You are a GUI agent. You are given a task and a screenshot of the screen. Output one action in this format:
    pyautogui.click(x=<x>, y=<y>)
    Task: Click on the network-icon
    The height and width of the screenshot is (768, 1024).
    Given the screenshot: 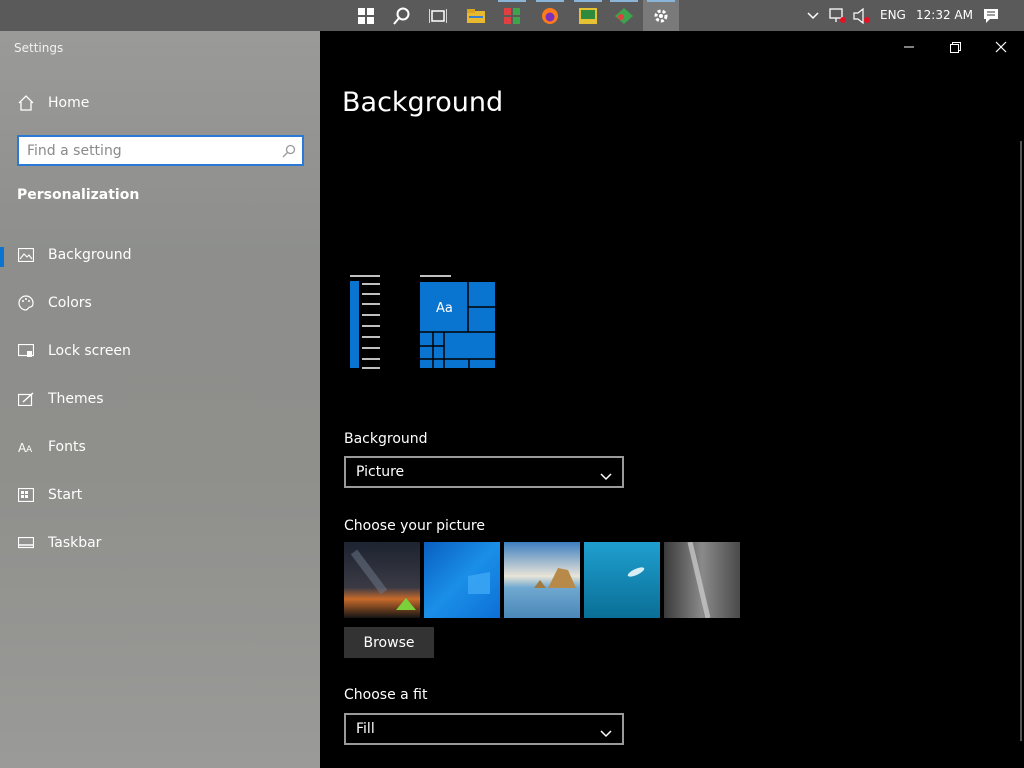 What is the action you would take?
    pyautogui.click(x=837, y=15)
    